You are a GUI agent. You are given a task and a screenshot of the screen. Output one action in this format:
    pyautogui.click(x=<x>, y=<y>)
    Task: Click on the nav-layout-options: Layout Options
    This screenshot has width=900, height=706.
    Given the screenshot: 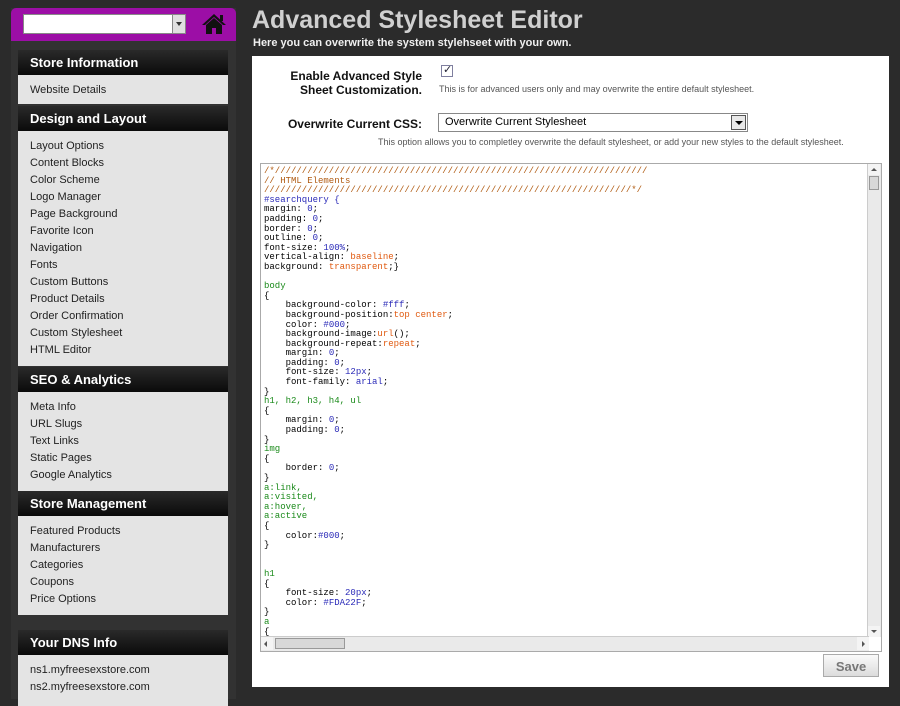 What is the action you would take?
    pyautogui.click(x=123, y=146)
    